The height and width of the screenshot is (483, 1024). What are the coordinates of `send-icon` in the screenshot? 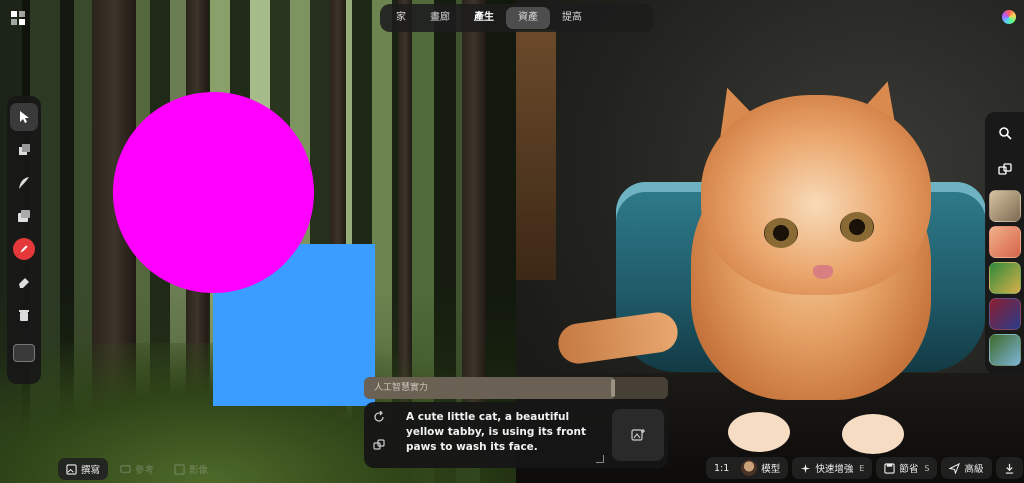 It's located at (955, 468).